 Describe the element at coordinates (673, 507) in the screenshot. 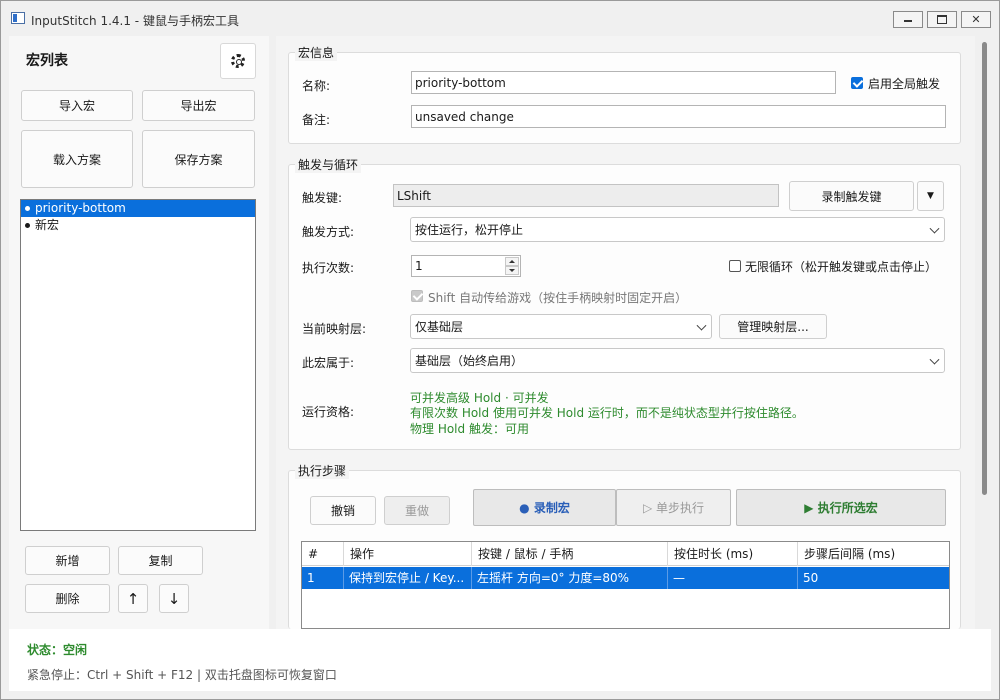

I see `step-run-button: ▷ 单步执行` at that location.